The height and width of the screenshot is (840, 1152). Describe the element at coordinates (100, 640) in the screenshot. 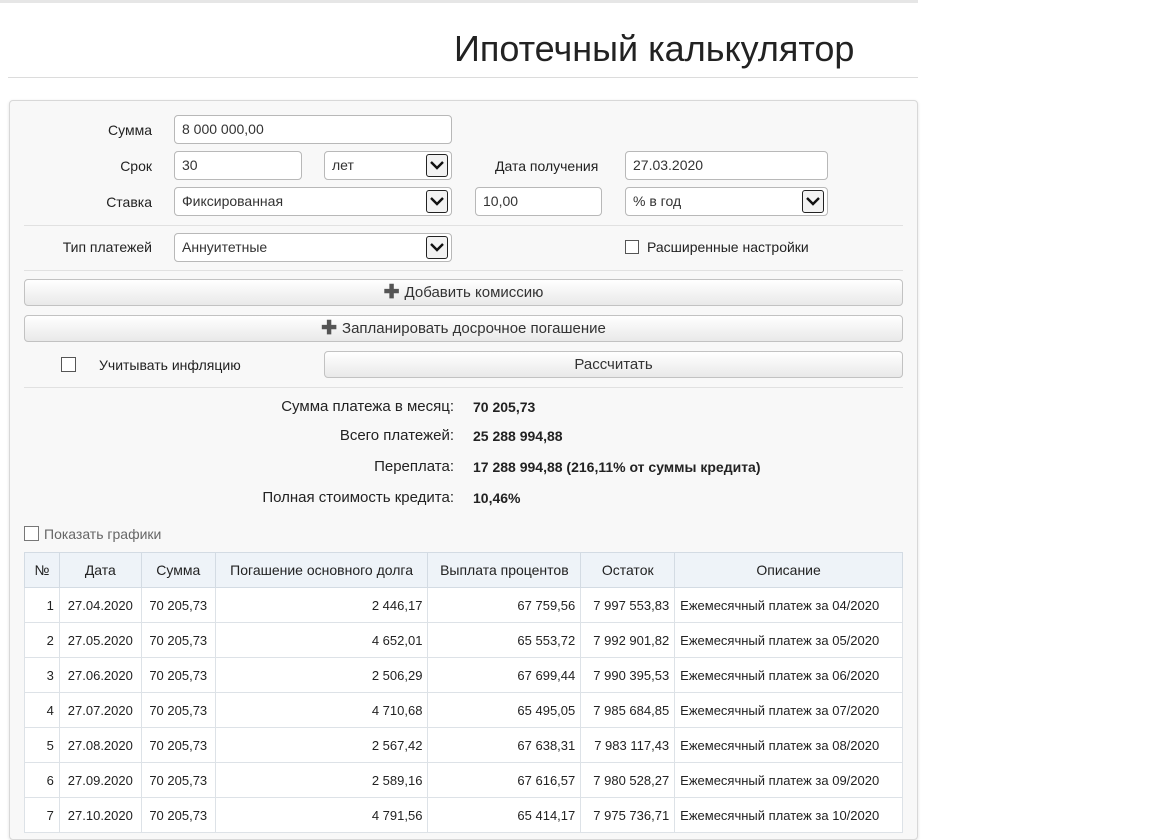

I see `row-date: 27.05.2020` at that location.